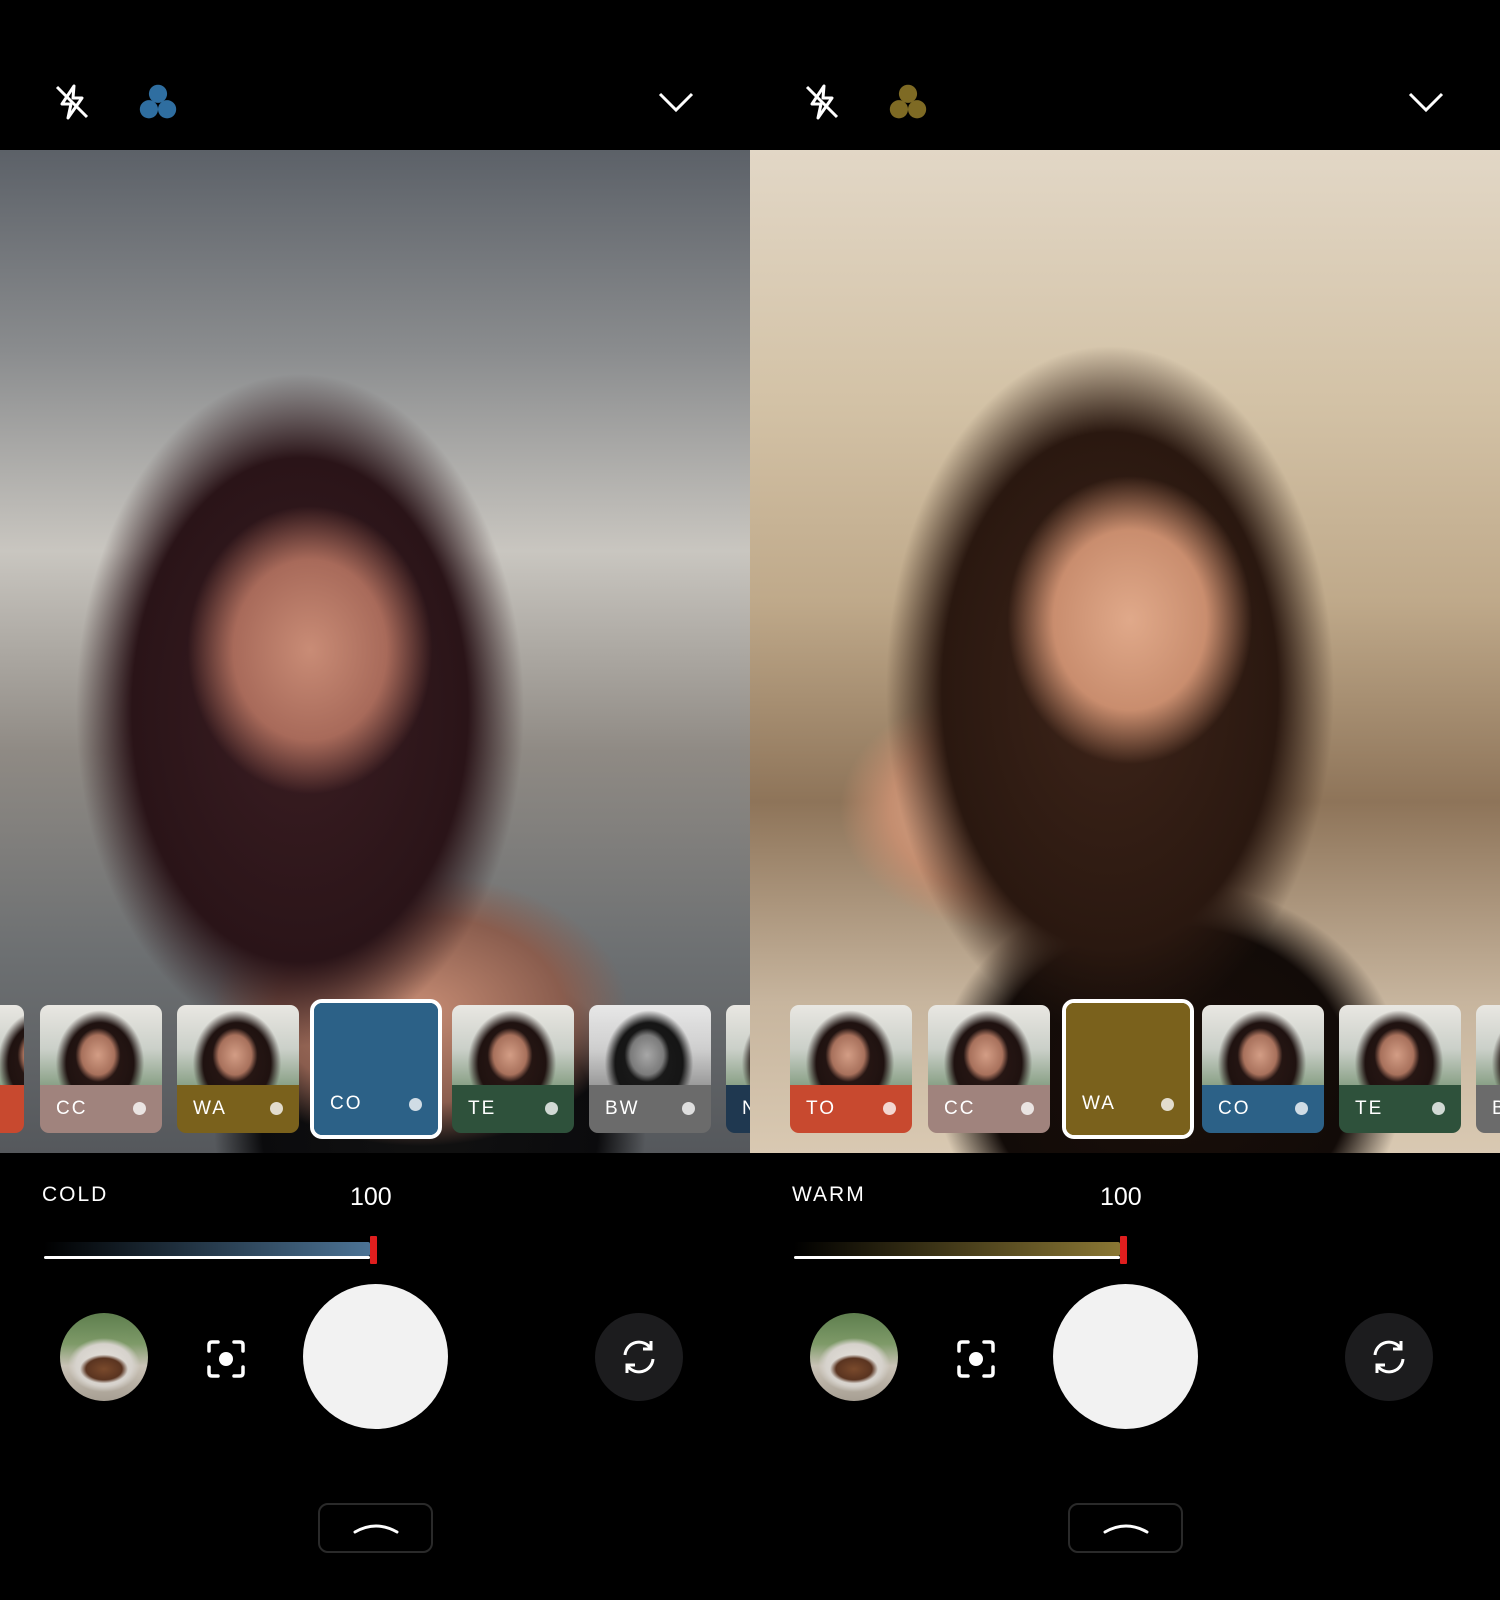 This screenshot has width=1500, height=1600. I want to click on filter-option-n: N, so click(738, 1069).